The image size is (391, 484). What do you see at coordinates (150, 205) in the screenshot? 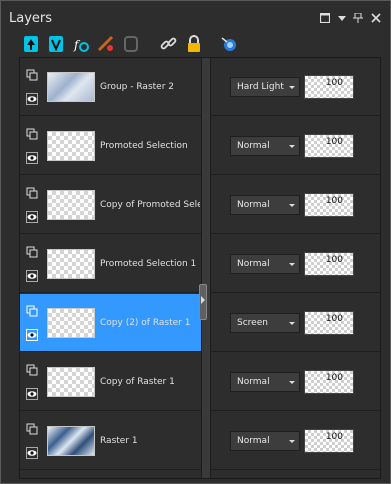
I see `layer-name: Copy of Promoted Selection` at bounding box center [150, 205].